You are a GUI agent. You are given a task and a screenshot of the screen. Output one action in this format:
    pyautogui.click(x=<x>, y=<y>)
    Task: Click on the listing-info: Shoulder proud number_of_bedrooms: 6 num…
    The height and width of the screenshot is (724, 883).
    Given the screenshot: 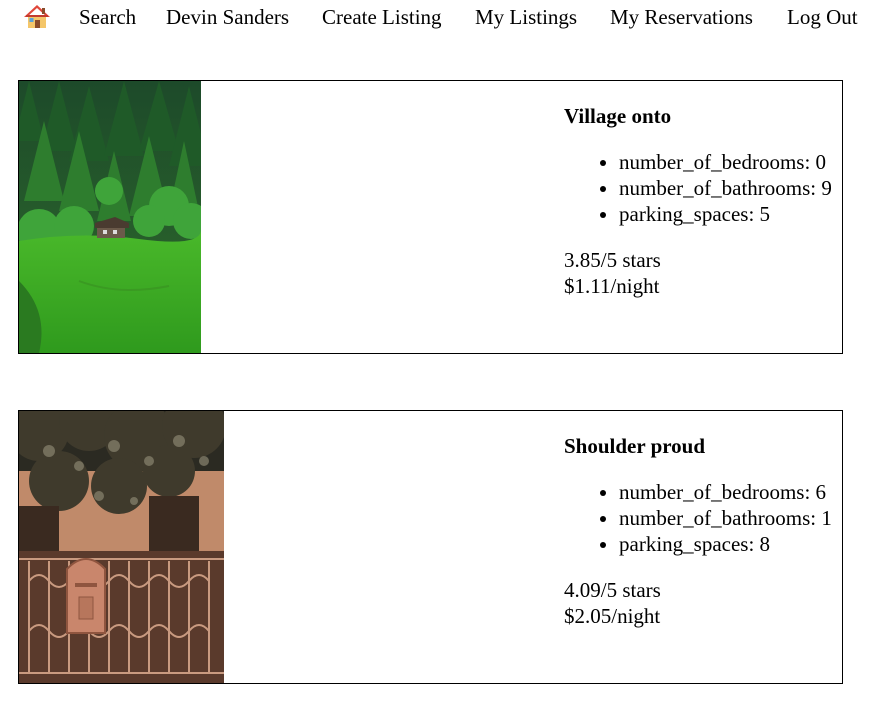 What is the action you would take?
    pyautogui.click(x=703, y=531)
    